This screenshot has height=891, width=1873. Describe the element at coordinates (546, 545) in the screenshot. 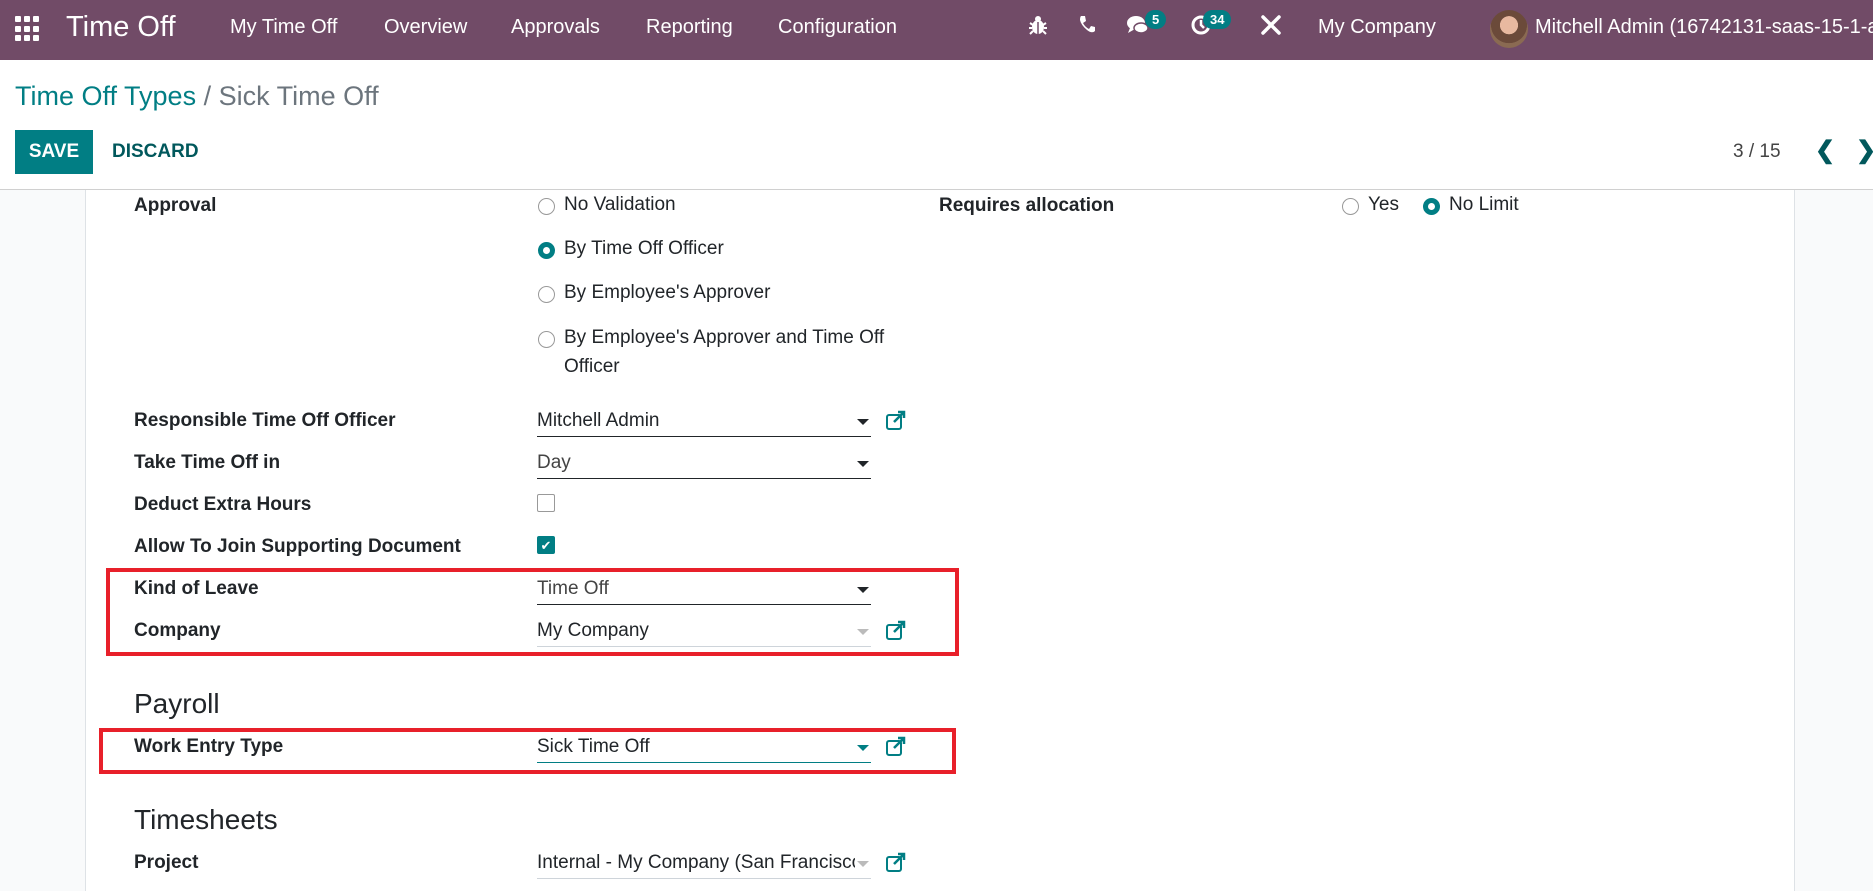

I see `allow-supporting-document-checkbox: ✔` at that location.